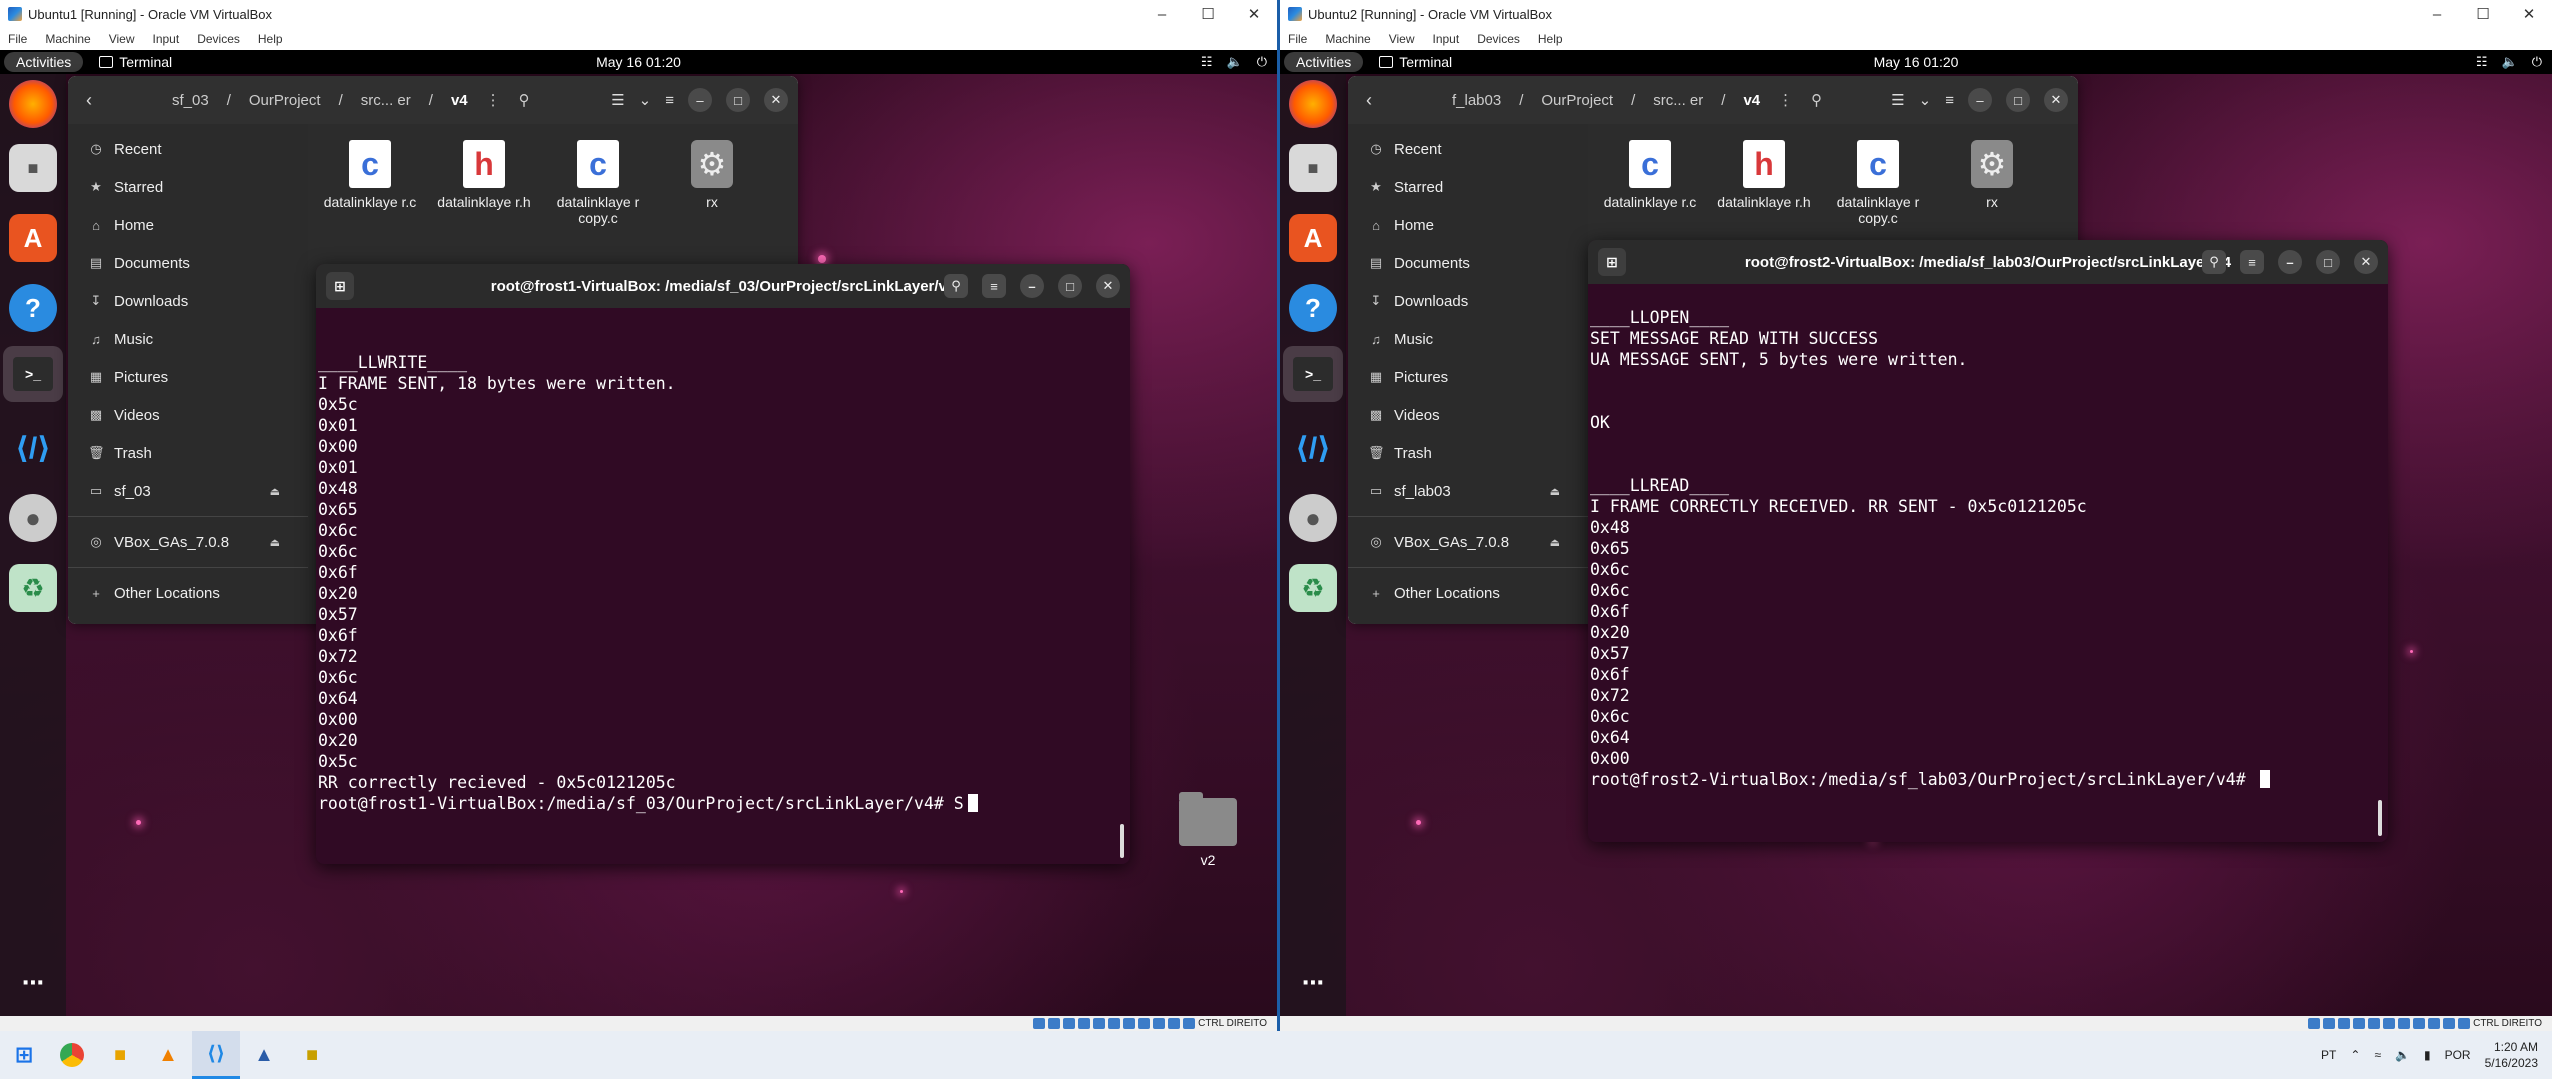 This screenshot has height=1079, width=2552. I want to click on files-icon: ■, so click(33, 168).